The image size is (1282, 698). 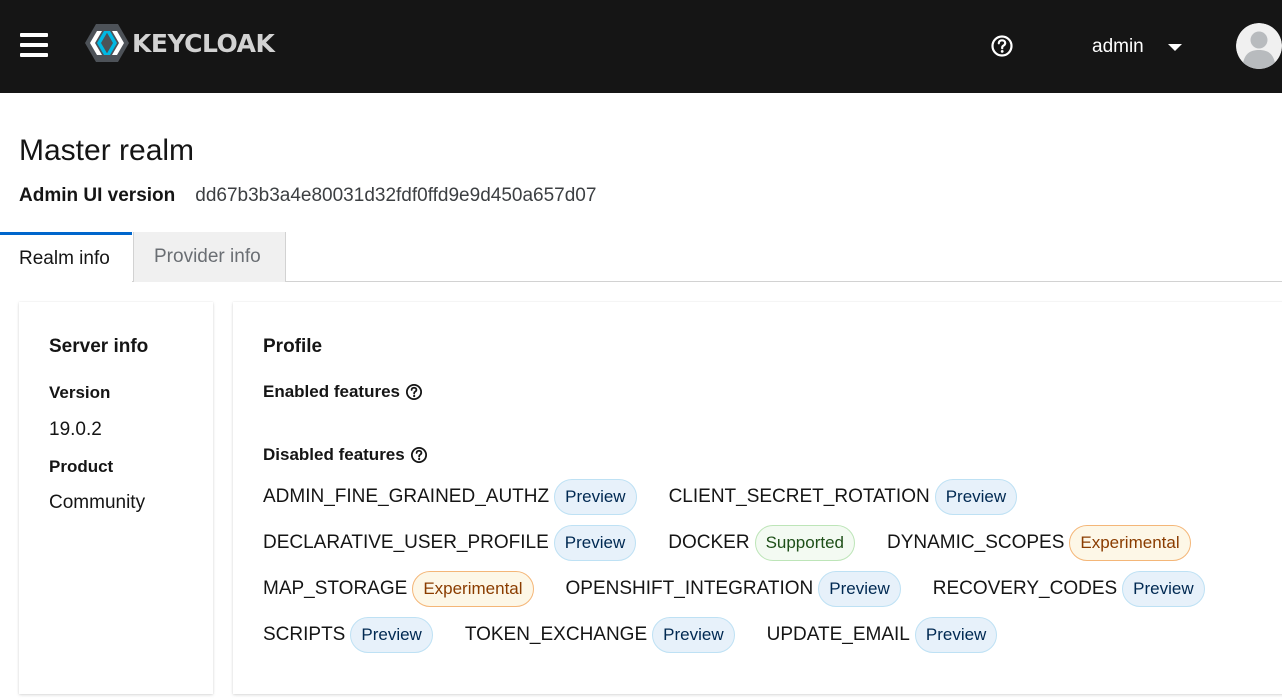 I want to click on feature-item: MAP_STORAGE Experimental, so click(x=398, y=589).